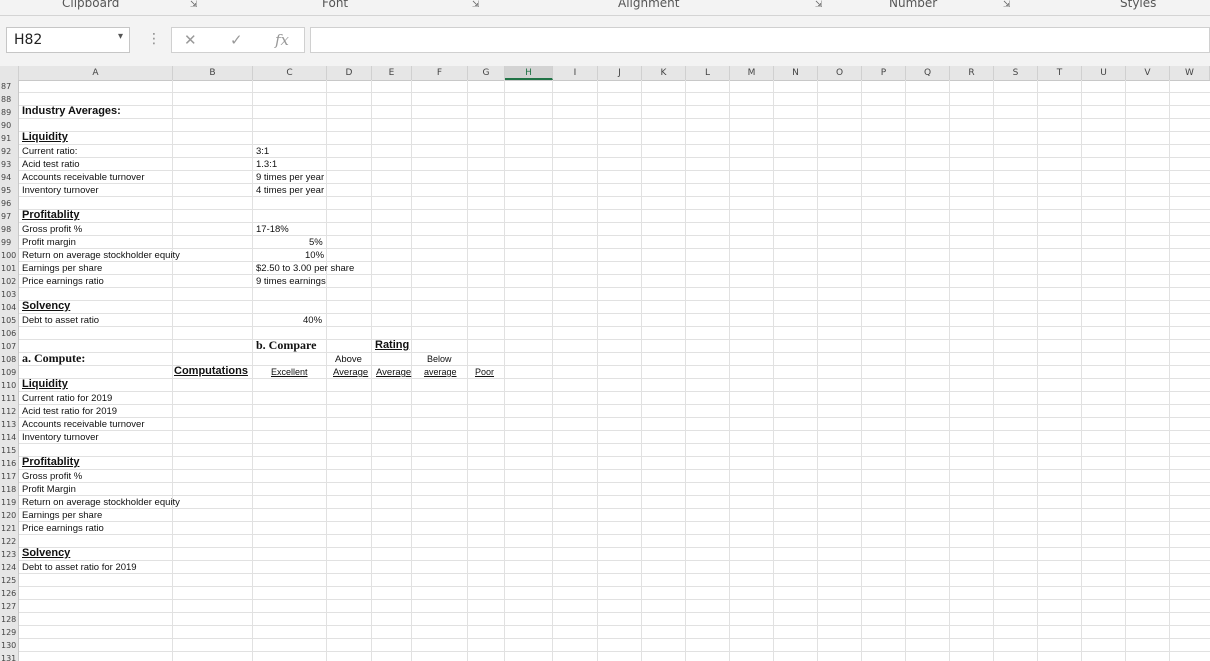  What do you see at coordinates (290, 73) in the screenshot?
I see `column-header-c: C` at bounding box center [290, 73].